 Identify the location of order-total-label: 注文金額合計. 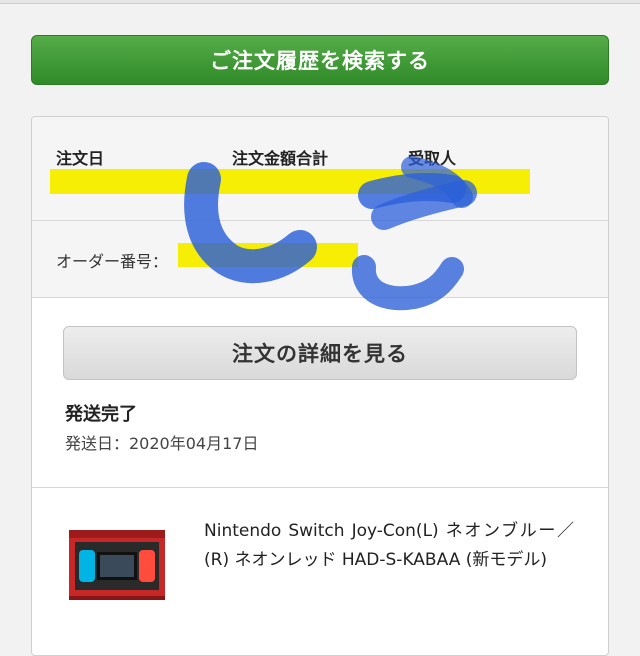
(280, 158).